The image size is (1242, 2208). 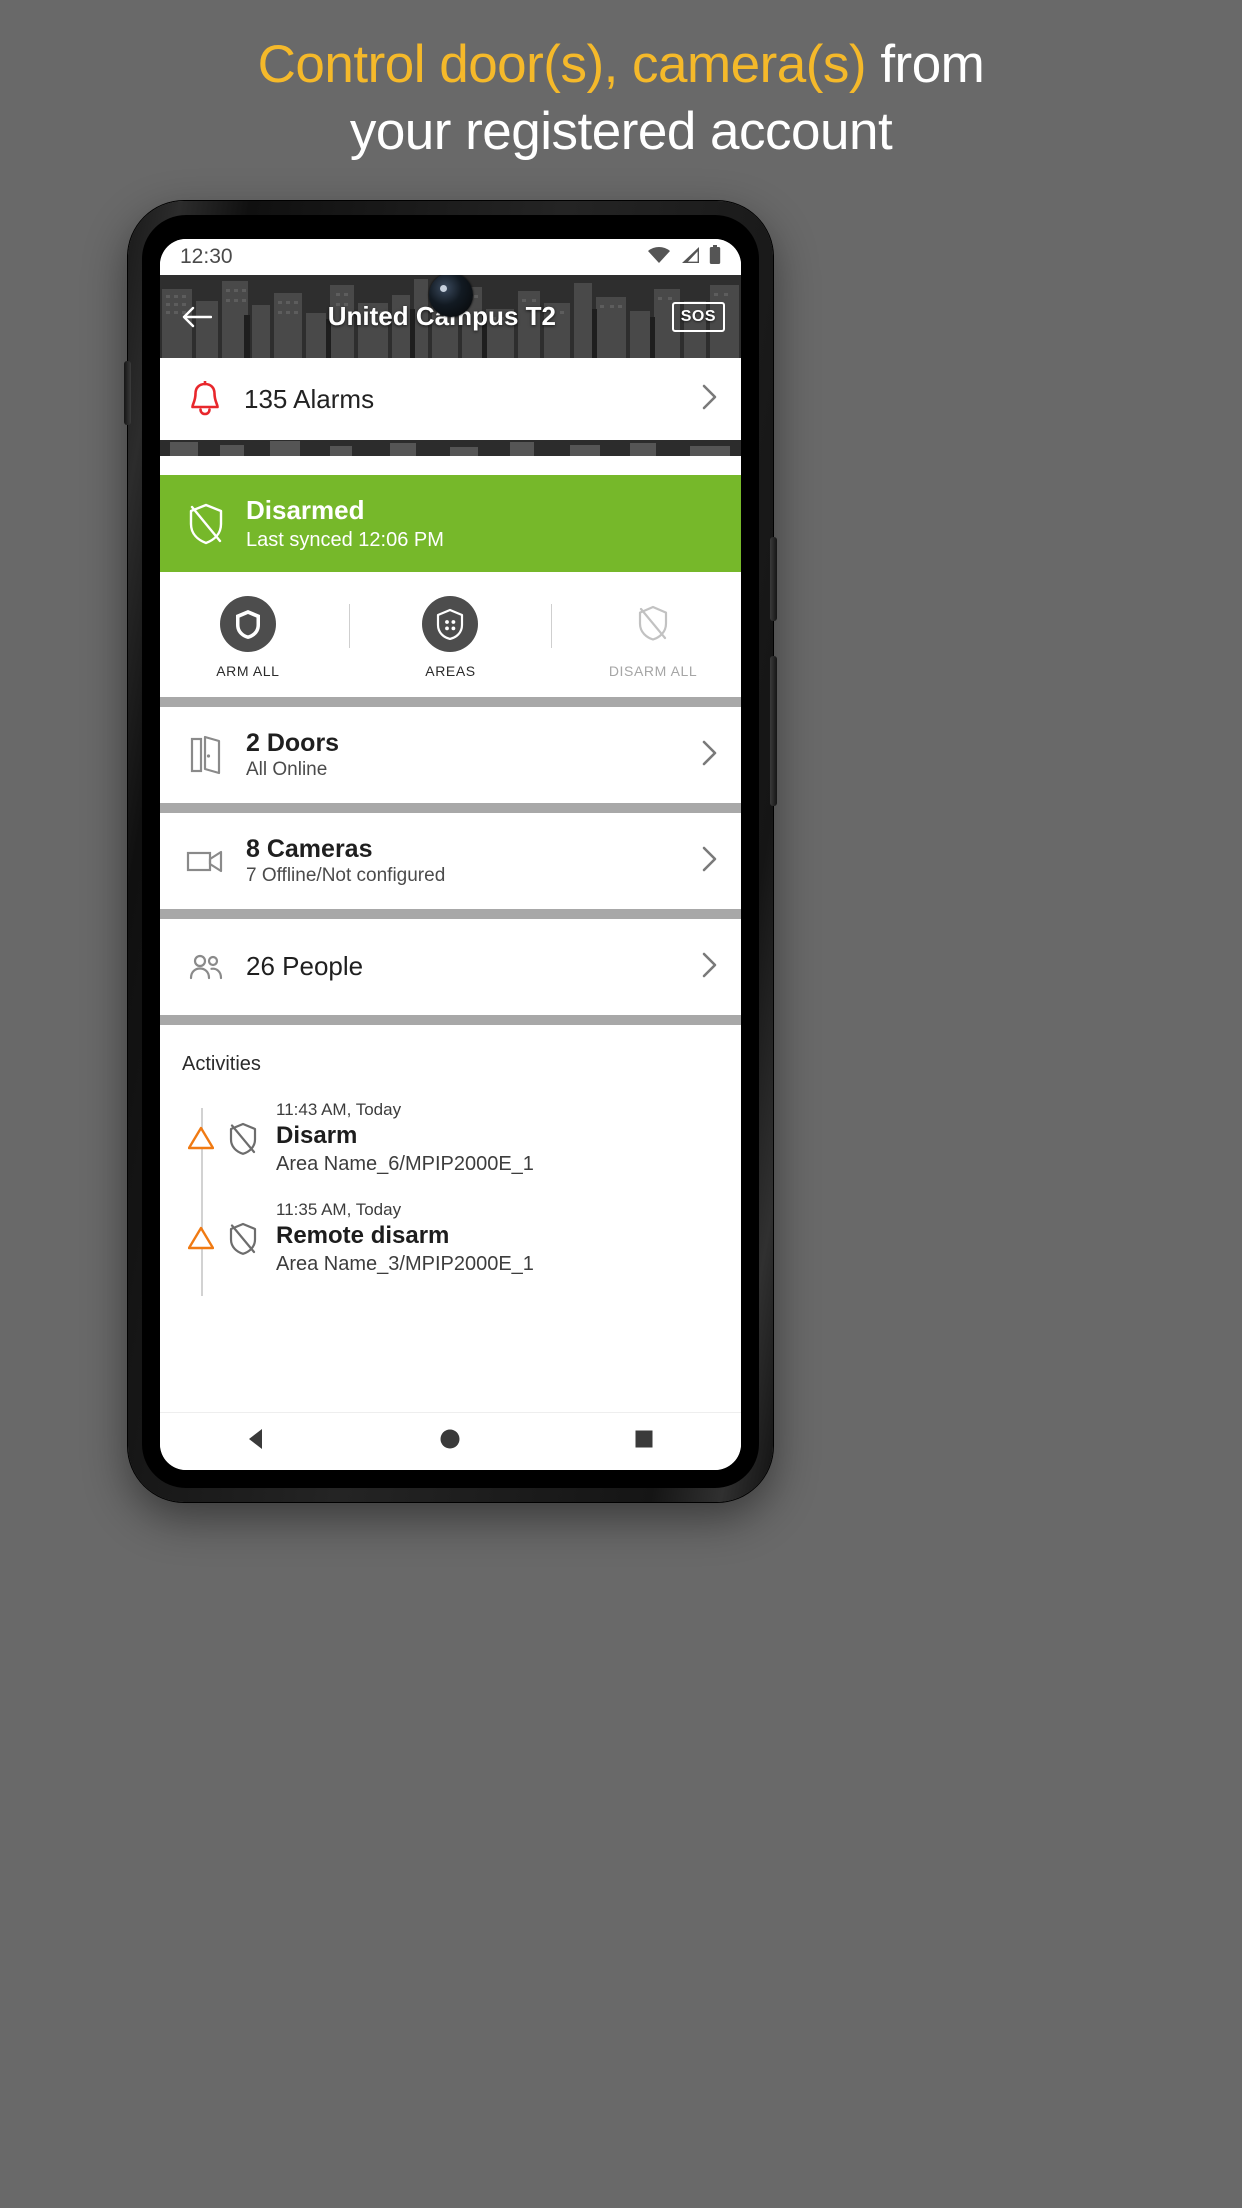 What do you see at coordinates (621, 132) in the screenshot?
I see `promo-headline-line2: your registered account` at bounding box center [621, 132].